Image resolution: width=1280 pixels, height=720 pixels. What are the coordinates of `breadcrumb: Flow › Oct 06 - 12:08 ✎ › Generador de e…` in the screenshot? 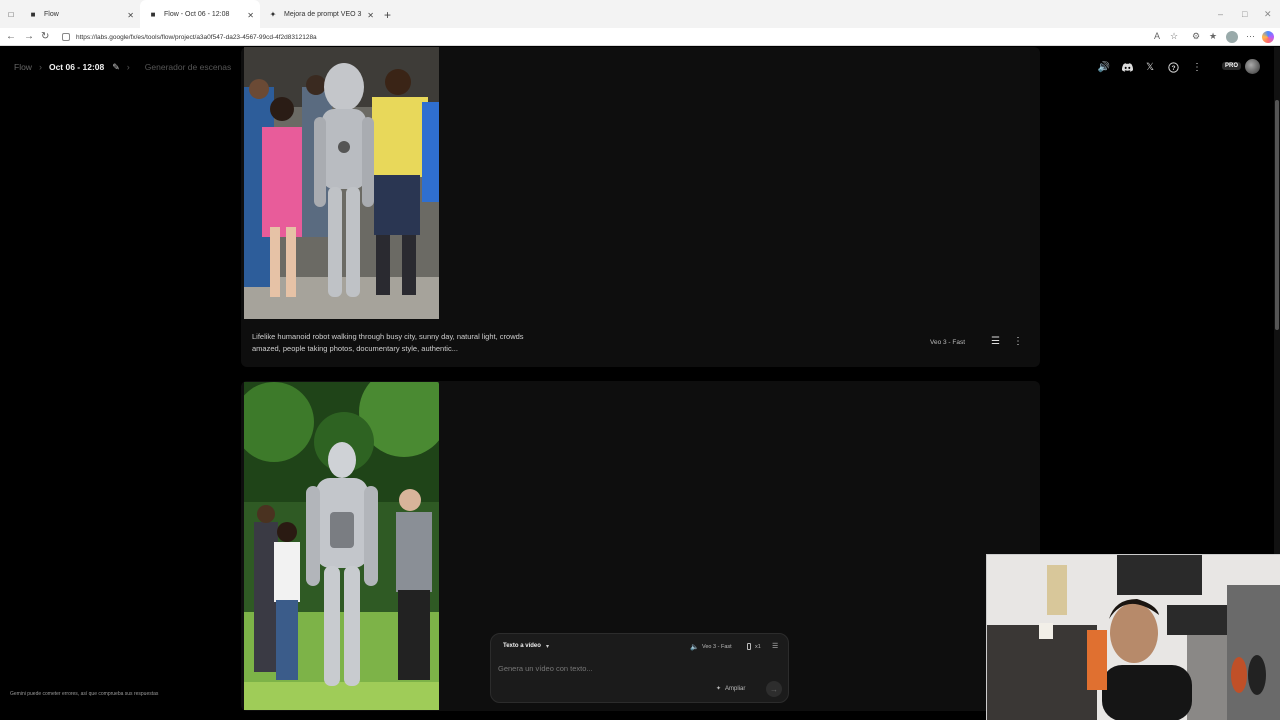 It's located at (122, 67).